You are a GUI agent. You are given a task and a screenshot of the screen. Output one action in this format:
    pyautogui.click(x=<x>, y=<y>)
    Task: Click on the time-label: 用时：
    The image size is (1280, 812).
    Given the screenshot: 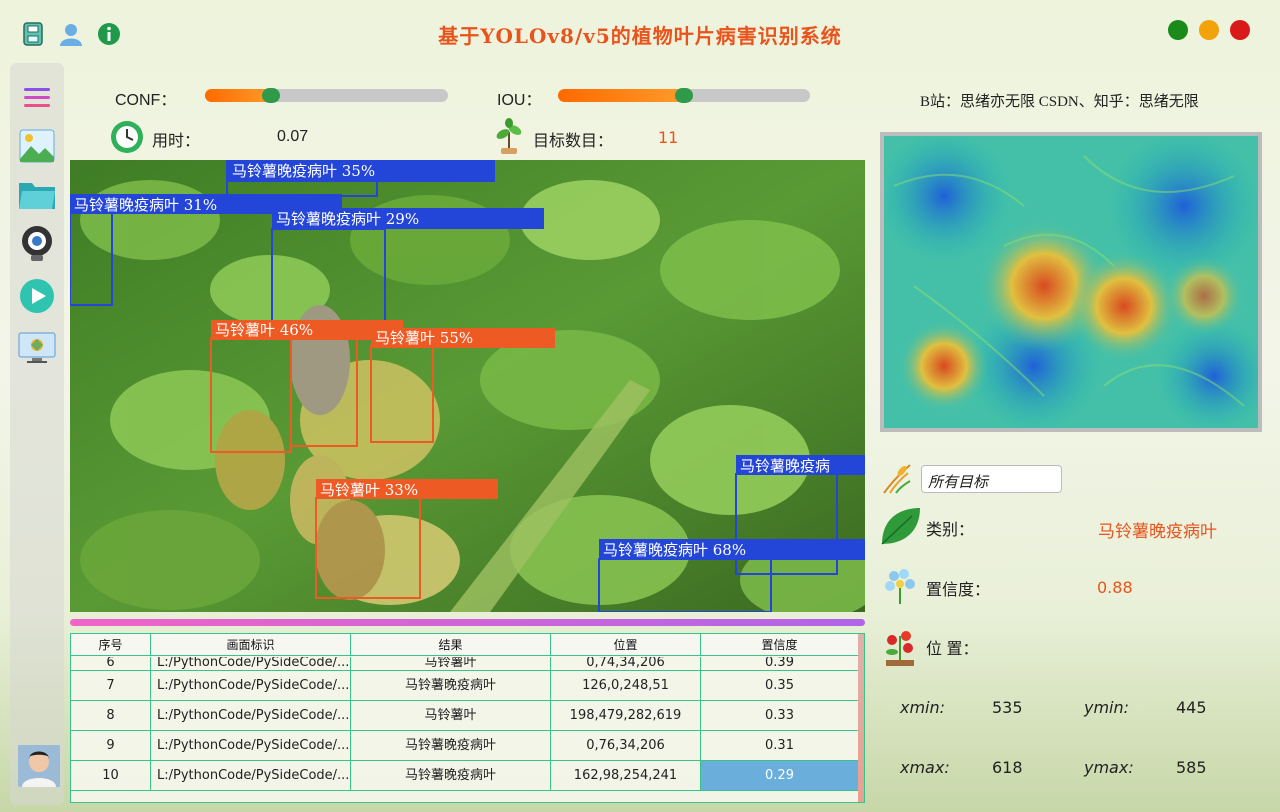 What is the action you would take?
    pyautogui.click(x=176, y=141)
    